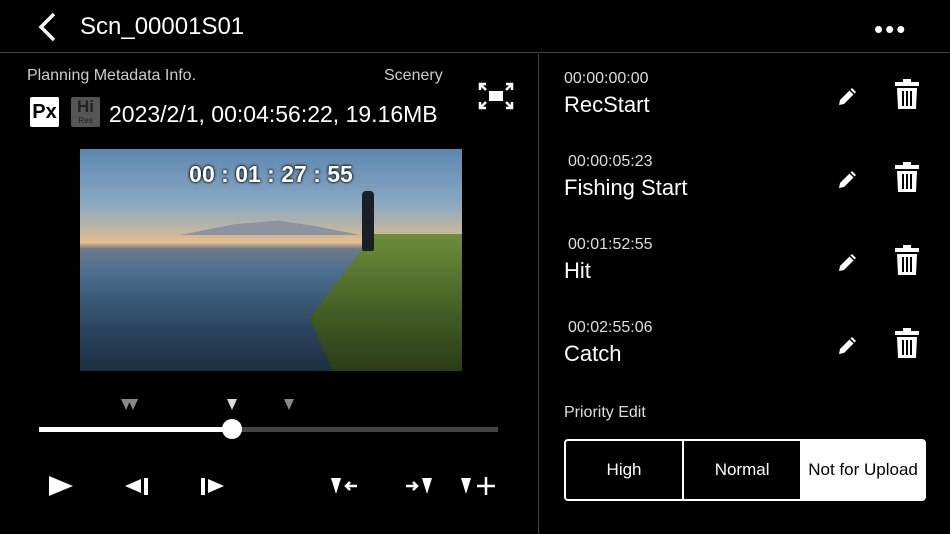 The image size is (950, 534). What do you see at coordinates (863, 470) in the screenshot?
I see `priority-not-for-upload: Not for Upload` at bounding box center [863, 470].